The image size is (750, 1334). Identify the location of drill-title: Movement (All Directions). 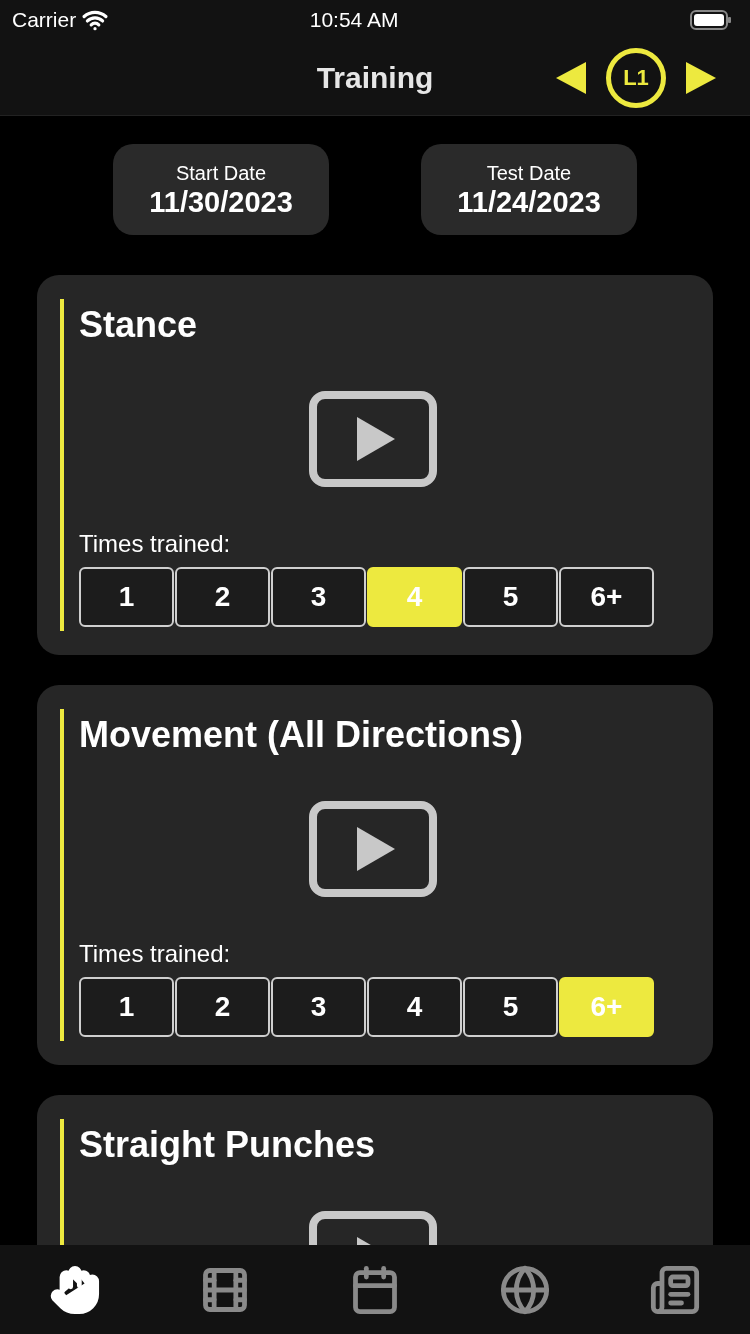
(302, 735).